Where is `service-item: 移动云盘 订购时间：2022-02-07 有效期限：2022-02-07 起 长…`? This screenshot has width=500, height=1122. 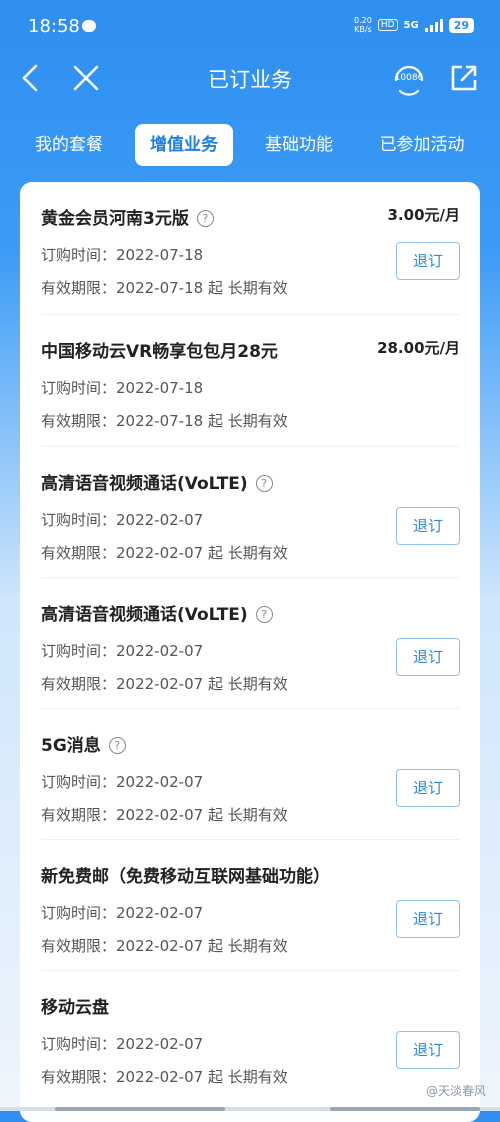 service-item: 移动云盘 订购时间：2022-02-07 有效期限：2022-02-07 起 长… is located at coordinates (250, 1036).